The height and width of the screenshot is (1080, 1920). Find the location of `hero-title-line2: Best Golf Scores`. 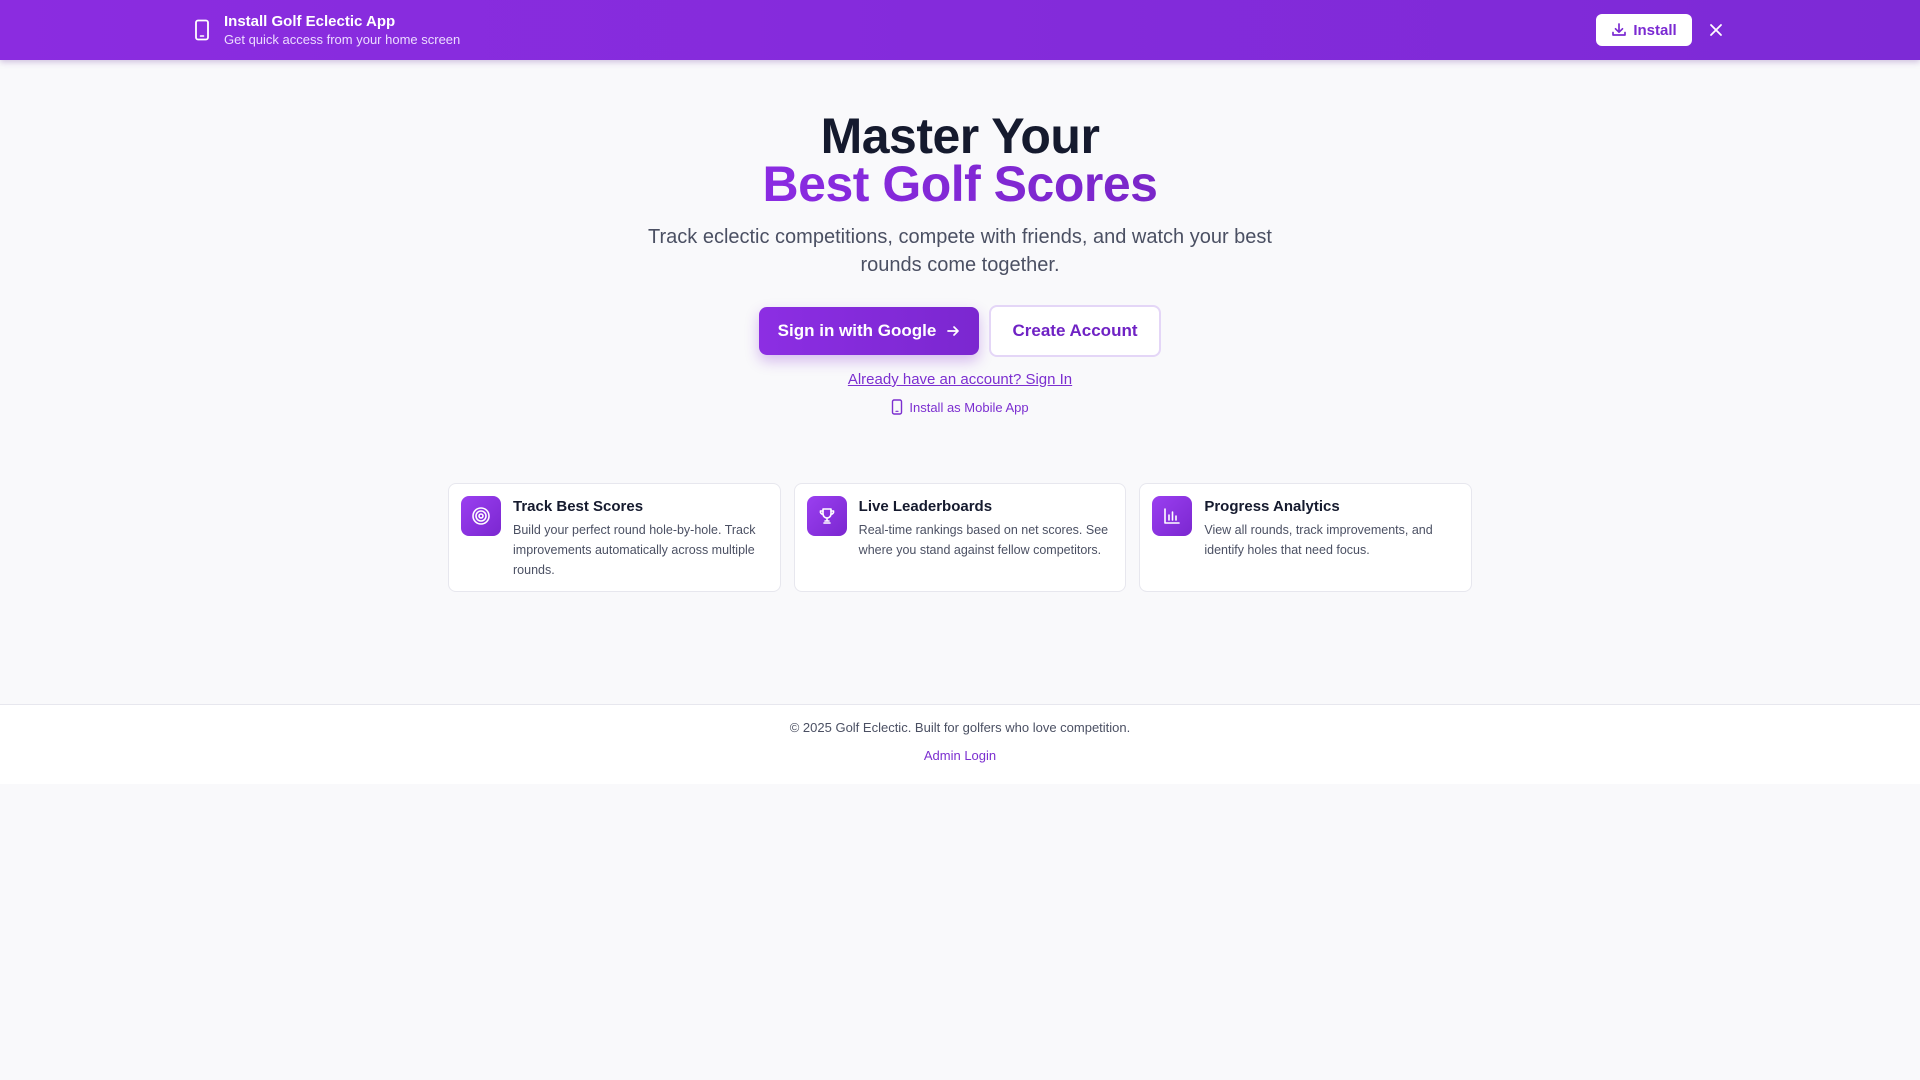

hero-title-line2: Best Golf Scores is located at coordinates (960, 184).